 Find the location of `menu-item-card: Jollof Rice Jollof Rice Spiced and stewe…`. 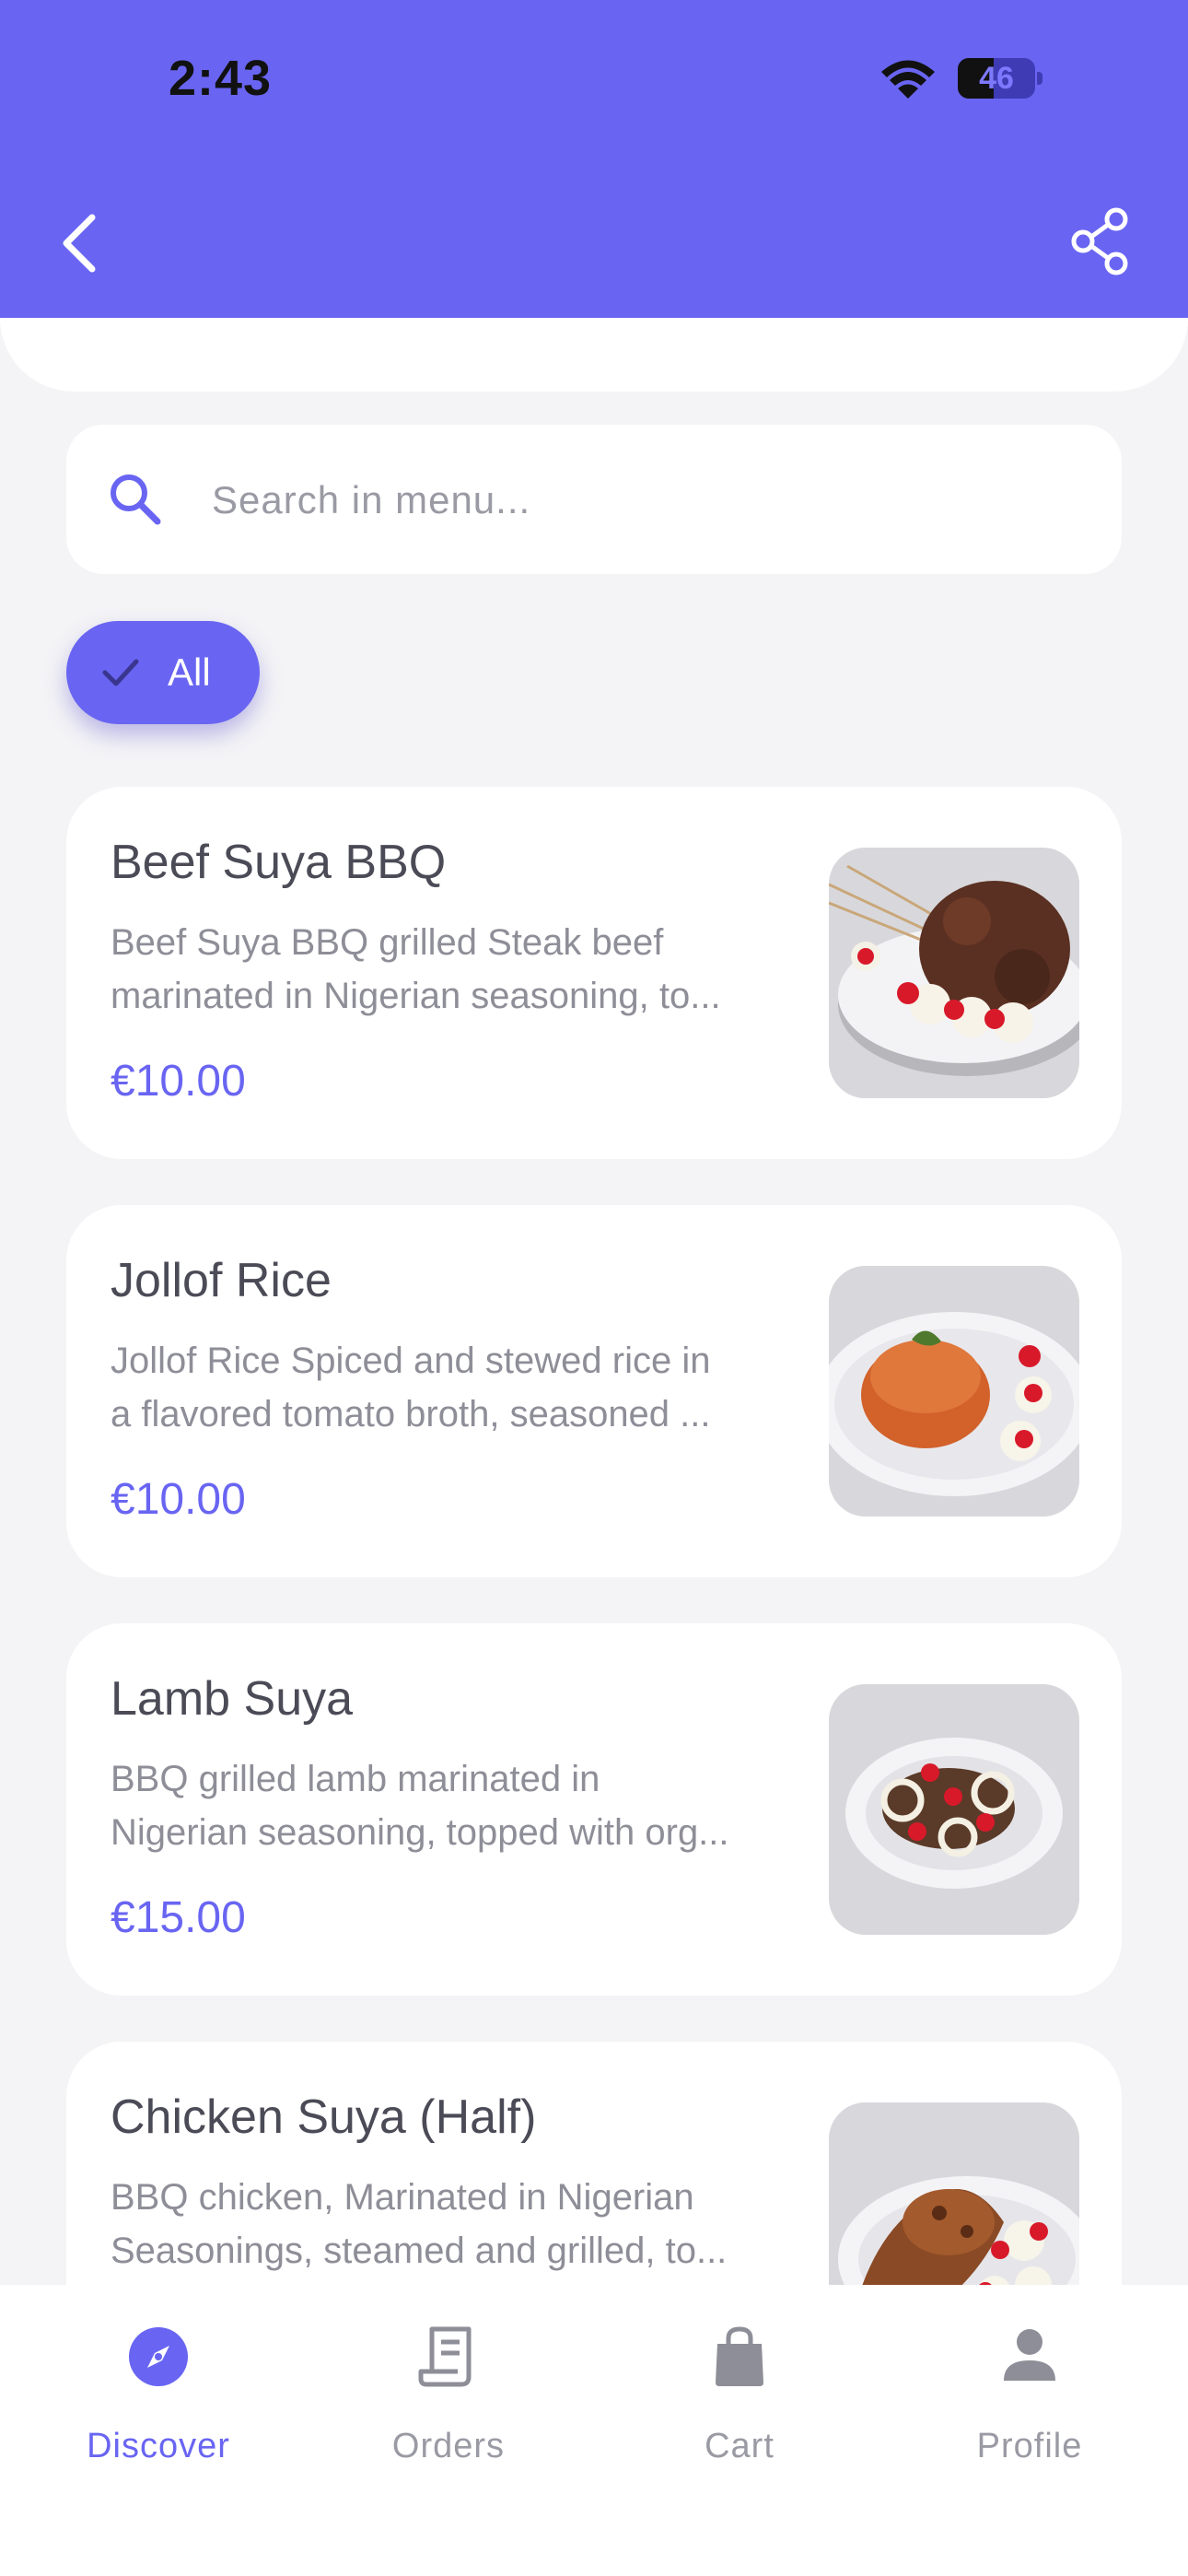

menu-item-card: Jollof Rice Jollof Rice Spiced and stewe… is located at coordinates (594, 1391).